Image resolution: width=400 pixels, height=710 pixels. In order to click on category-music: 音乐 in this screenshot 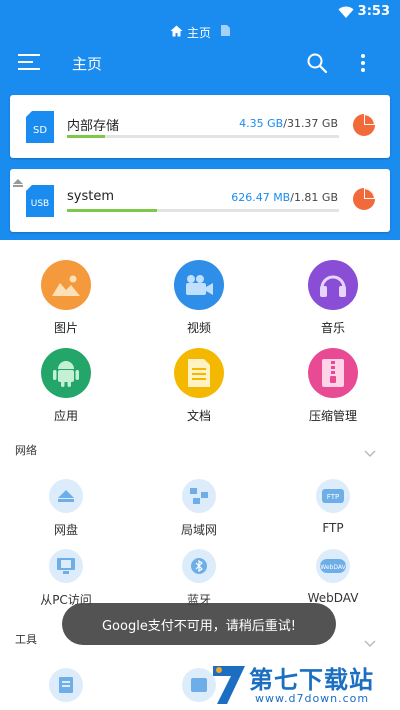, I will do `click(333, 298)`.